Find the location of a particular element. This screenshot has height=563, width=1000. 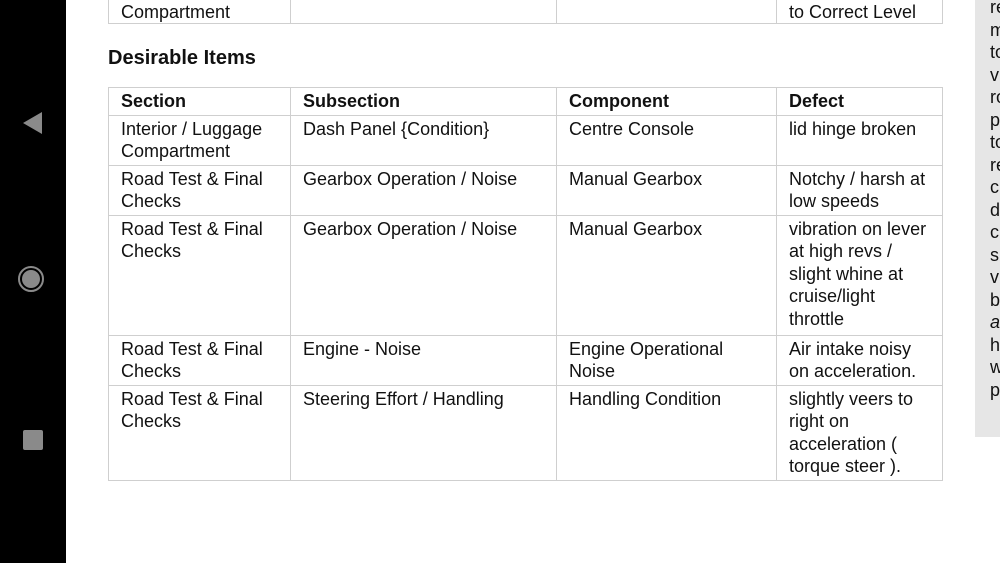

cell-component: Centre Console is located at coordinates (666, 140).